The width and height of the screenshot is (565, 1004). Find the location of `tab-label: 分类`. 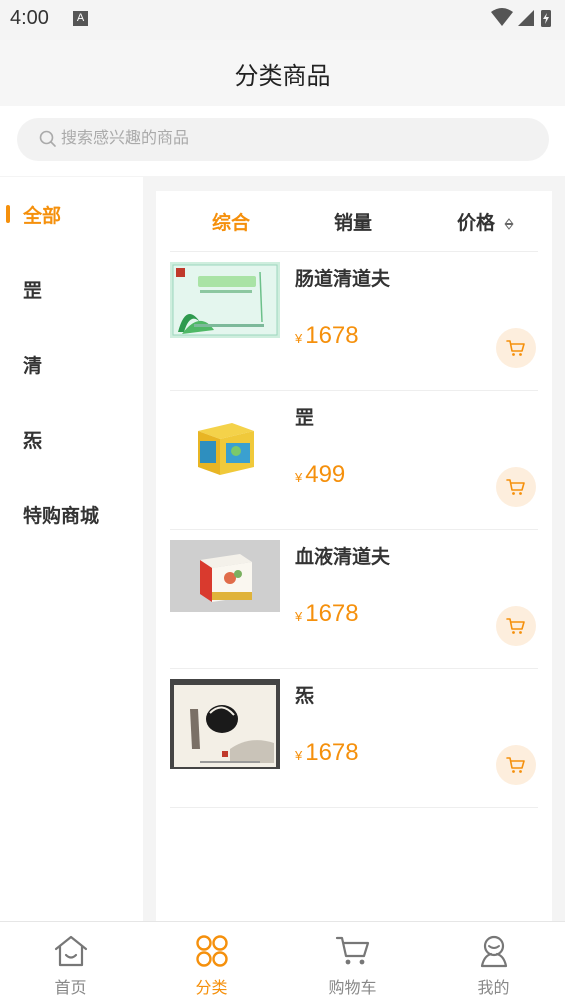

tab-label: 分类 is located at coordinates (211, 987).